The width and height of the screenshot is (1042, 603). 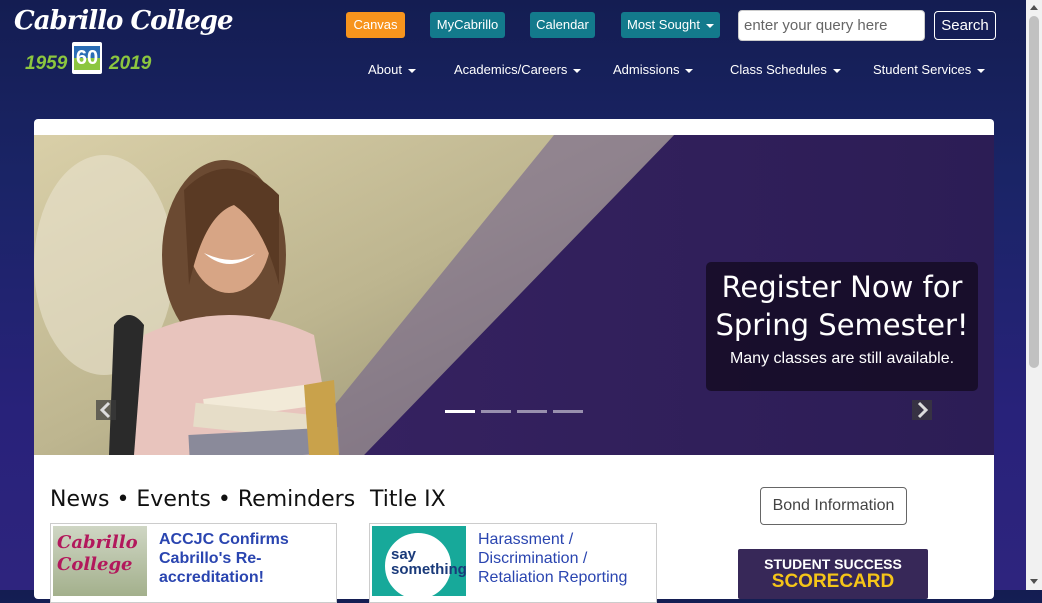 I want to click on search-input, so click(x=831, y=25).